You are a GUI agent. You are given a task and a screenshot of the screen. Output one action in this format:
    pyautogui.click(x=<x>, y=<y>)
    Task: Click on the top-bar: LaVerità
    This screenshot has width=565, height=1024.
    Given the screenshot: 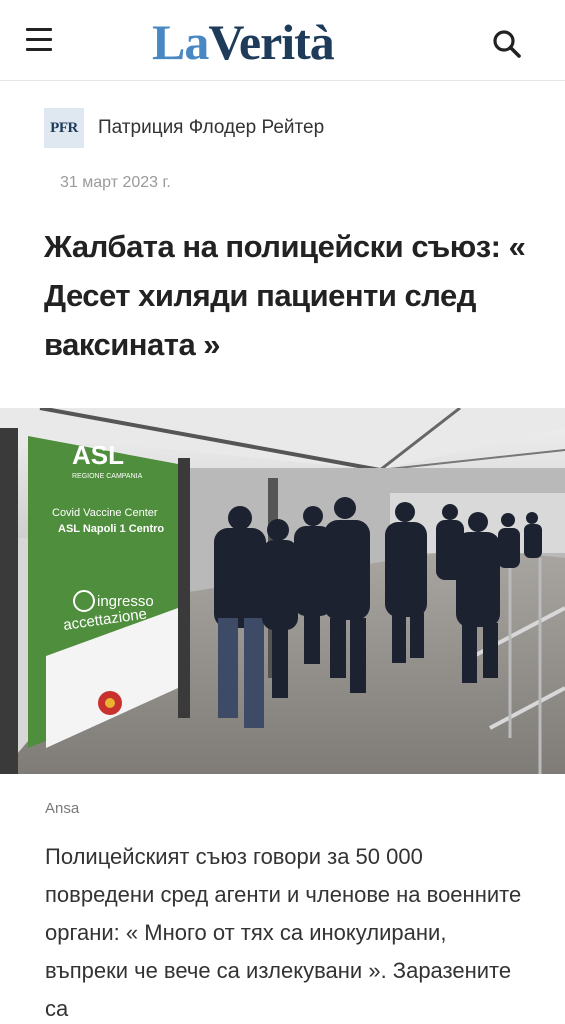 What is the action you would take?
    pyautogui.click(x=282, y=40)
    